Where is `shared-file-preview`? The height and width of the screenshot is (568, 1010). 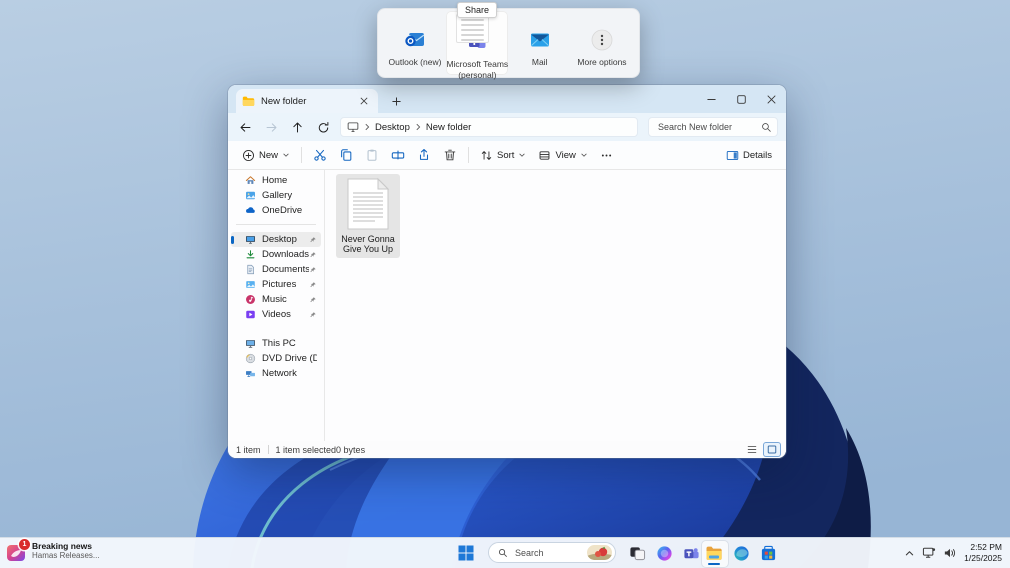
shared-file-preview is located at coordinates (472, 28).